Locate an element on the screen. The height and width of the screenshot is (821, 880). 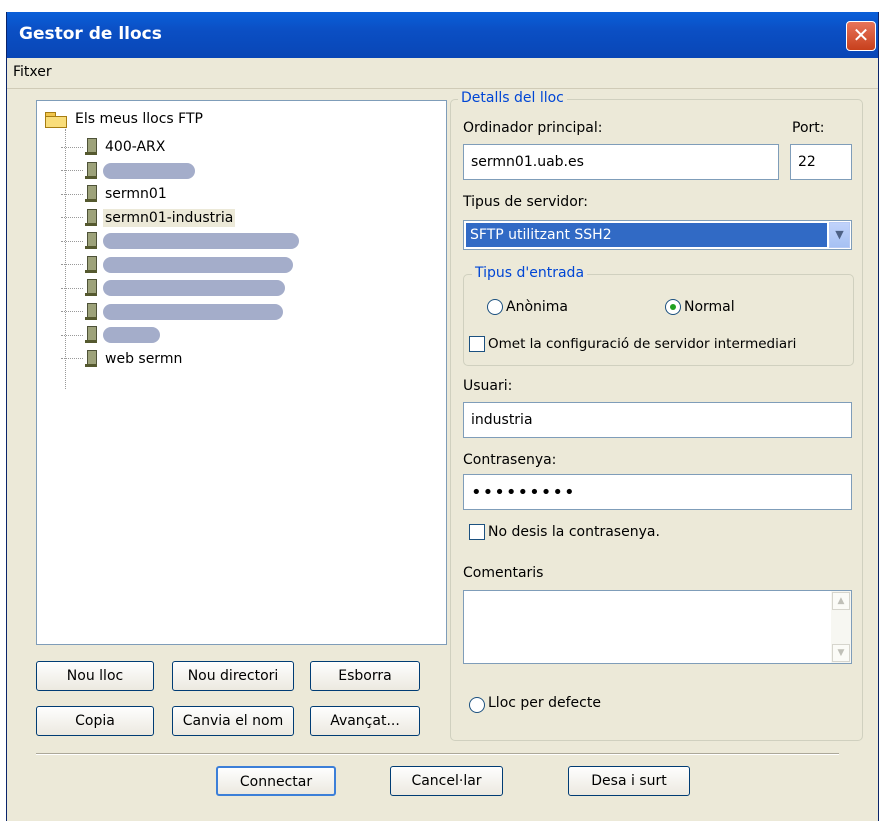
title-bar: Gestor de llocs ✕ is located at coordinates (442, 35).